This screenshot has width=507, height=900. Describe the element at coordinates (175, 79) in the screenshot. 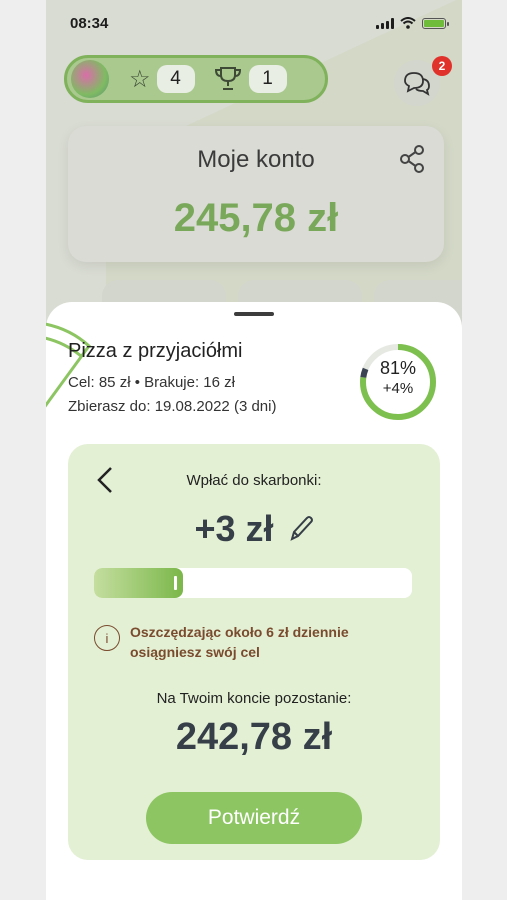

I see `stars-count: 4` at that location.